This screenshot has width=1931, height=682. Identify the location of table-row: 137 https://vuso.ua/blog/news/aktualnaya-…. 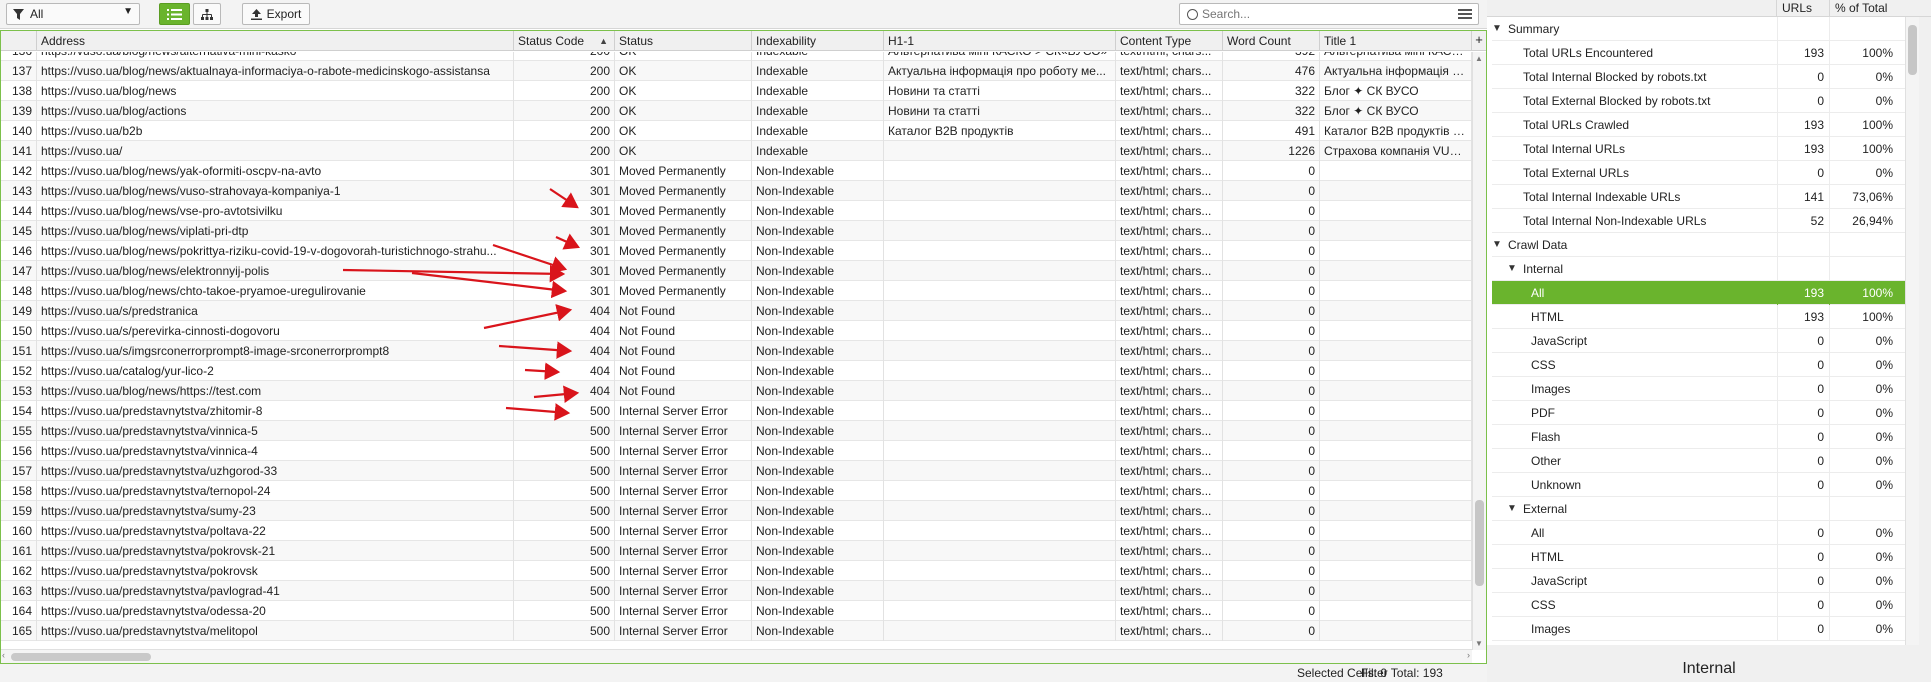
(736, 71).